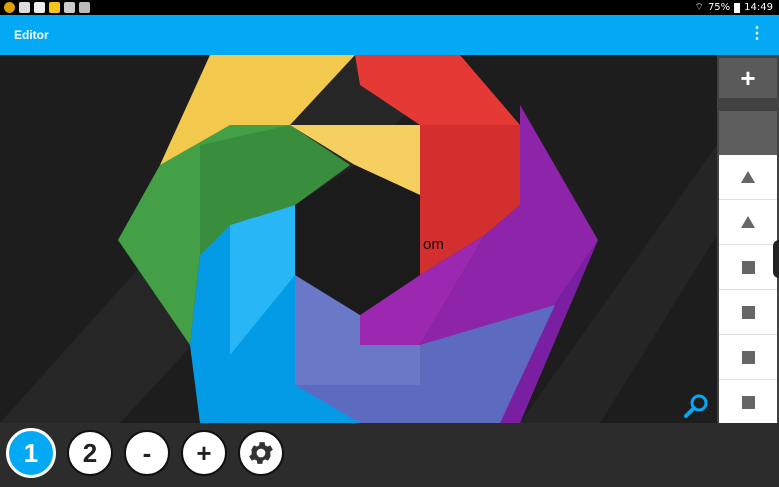 This screenshot has width=779, height=487. I want to click on app-title: Editor, so click(31, 35).